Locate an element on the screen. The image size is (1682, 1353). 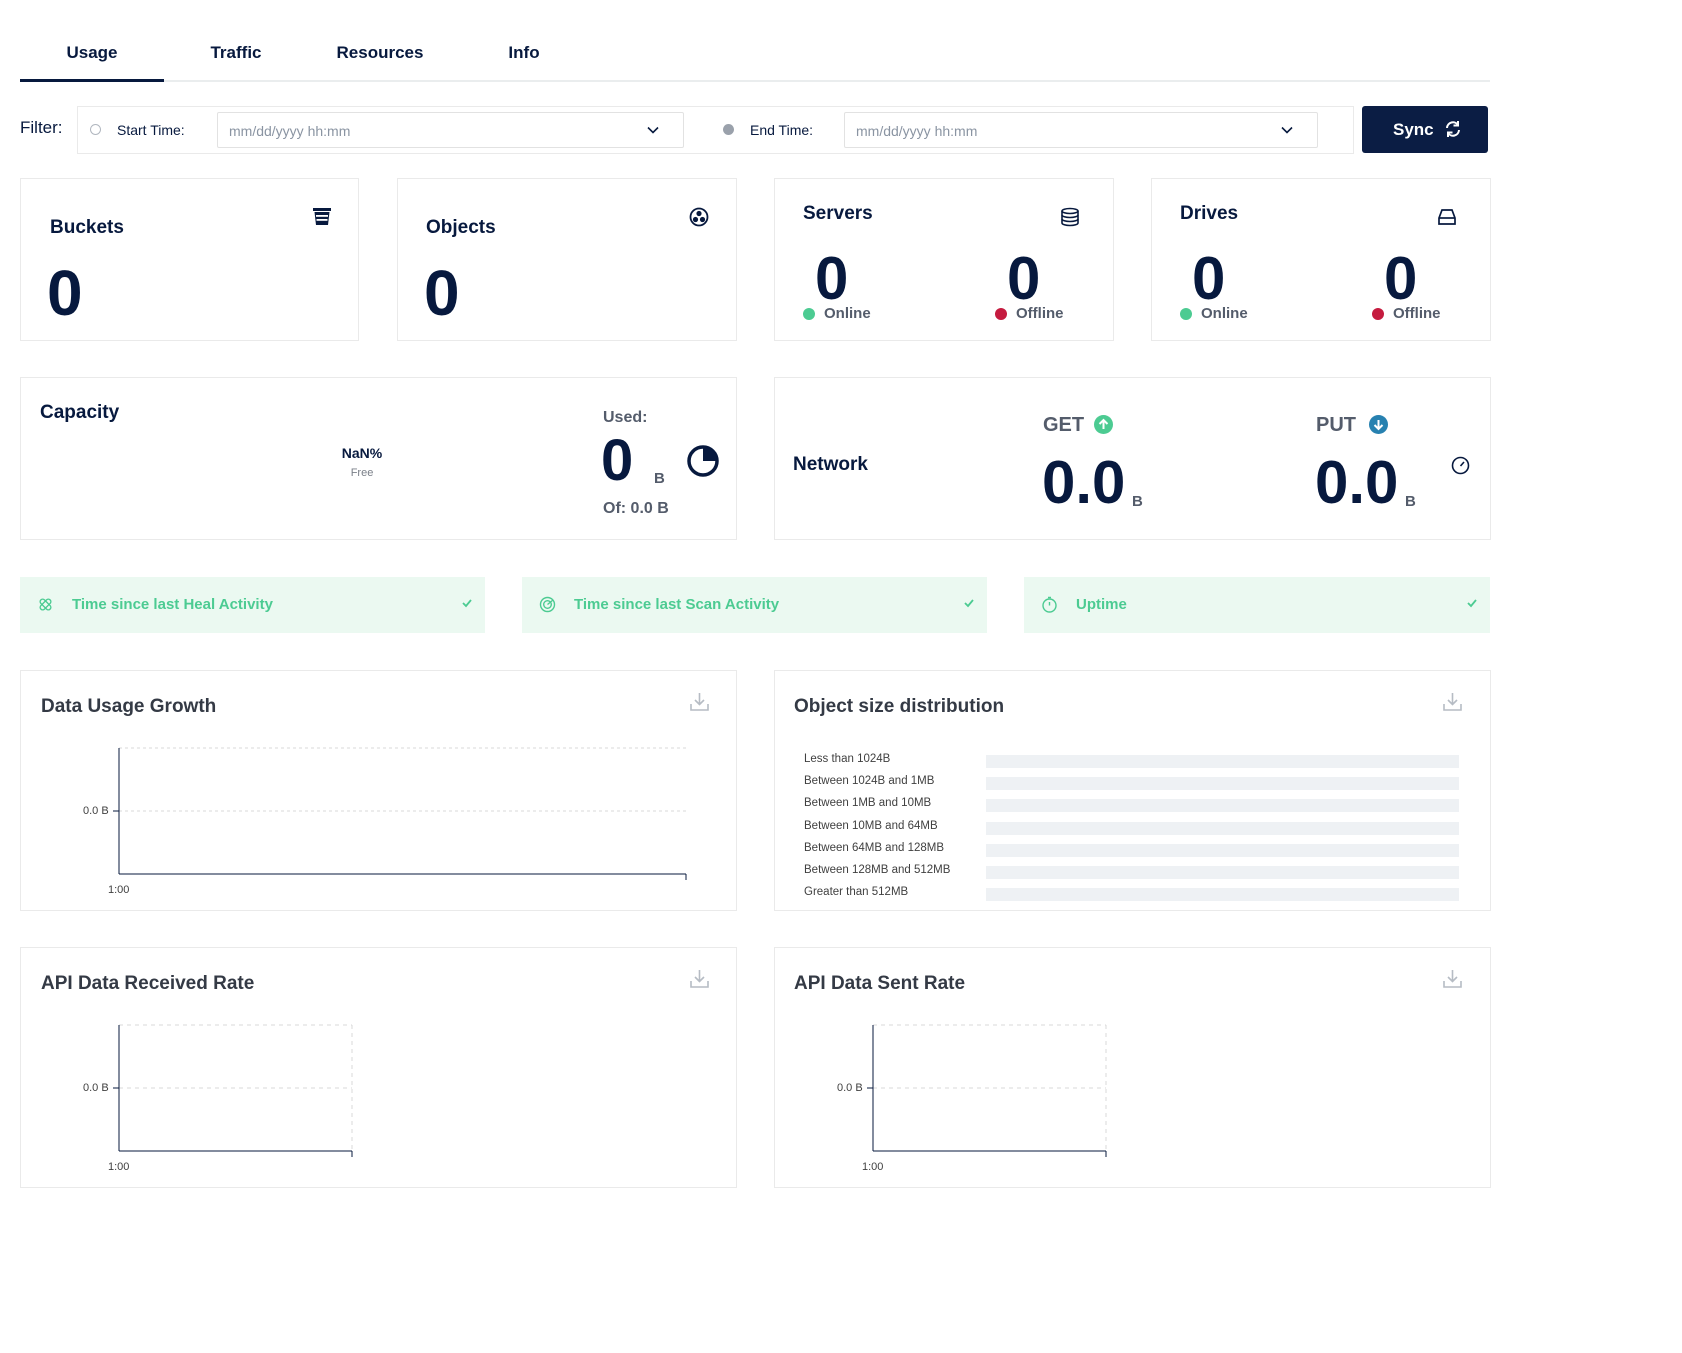
capacity-percent: NaN% is located at coordinates (362, 453).